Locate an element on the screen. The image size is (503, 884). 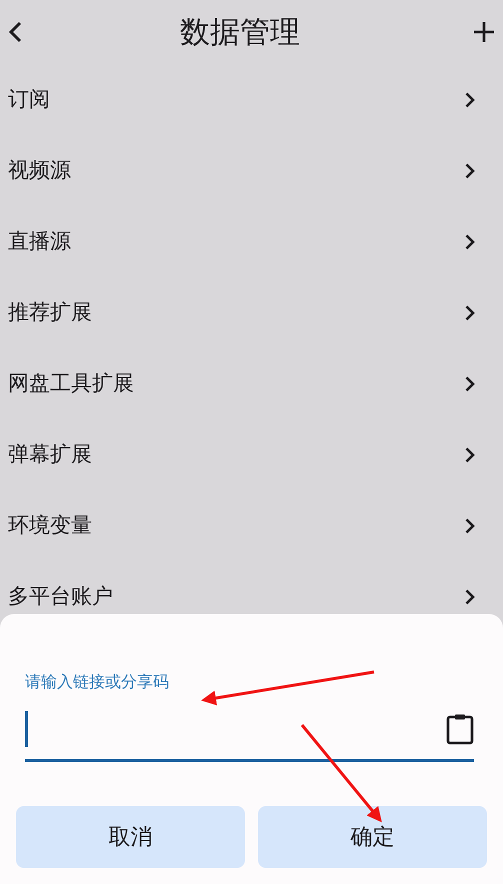
add-icon is located at coordinates (484, 32).